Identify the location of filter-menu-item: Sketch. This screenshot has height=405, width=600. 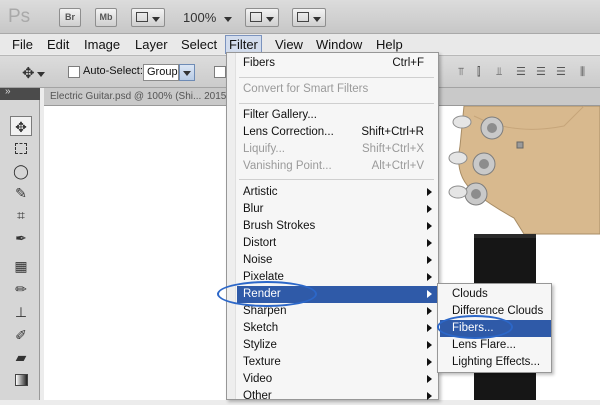
(260, 328).